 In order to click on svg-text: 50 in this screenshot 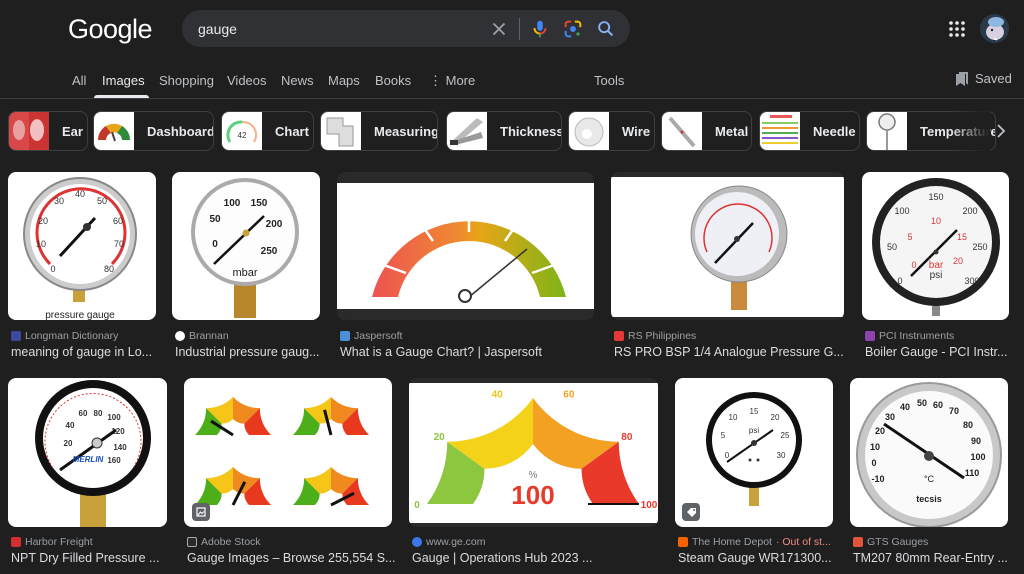, I will do `click(102, 201)`.